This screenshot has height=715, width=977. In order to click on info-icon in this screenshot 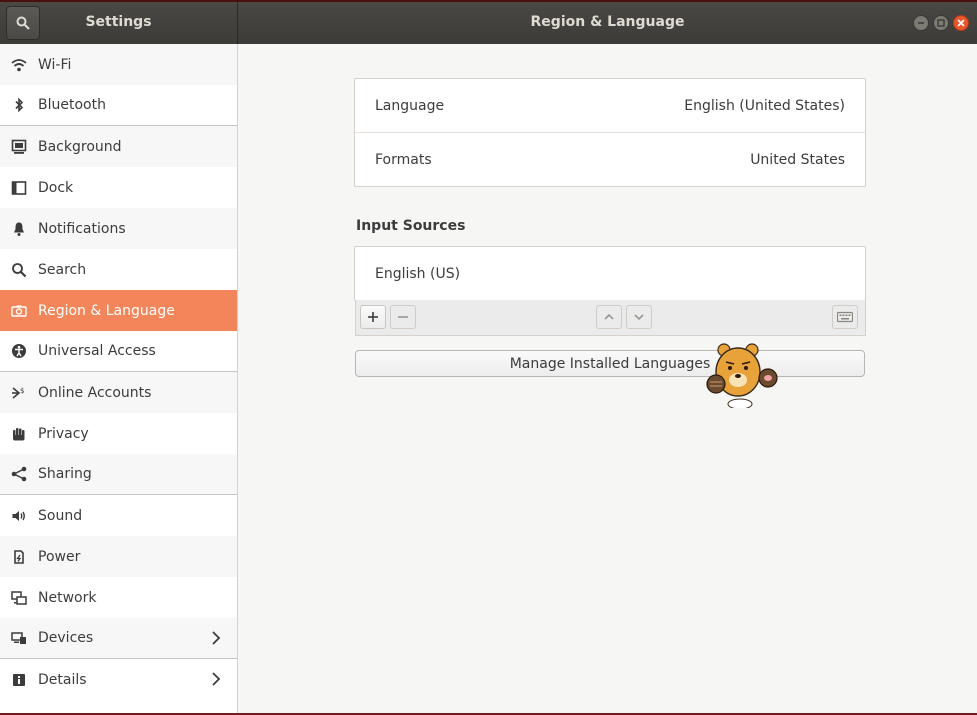, I will do `click(19, 680)`.